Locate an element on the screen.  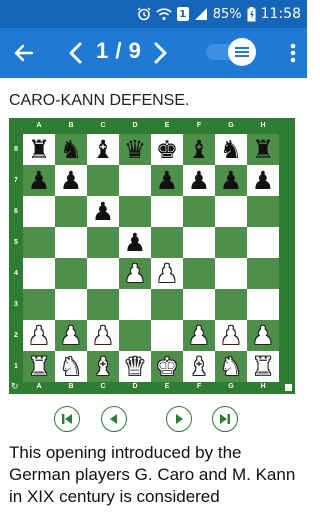
square-c7 is located at coordinates (103, 180).